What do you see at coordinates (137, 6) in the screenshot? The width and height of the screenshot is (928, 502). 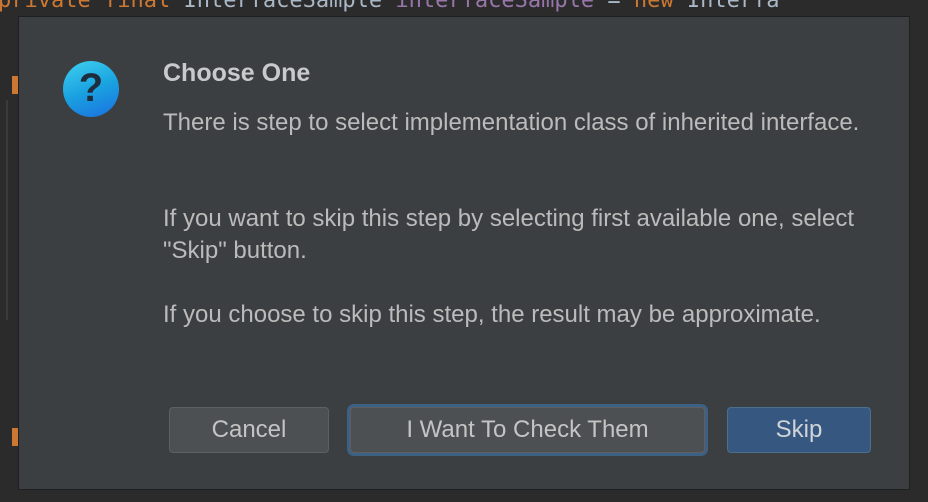 I see `code-keyword: final` at bounding box center [137, 6].